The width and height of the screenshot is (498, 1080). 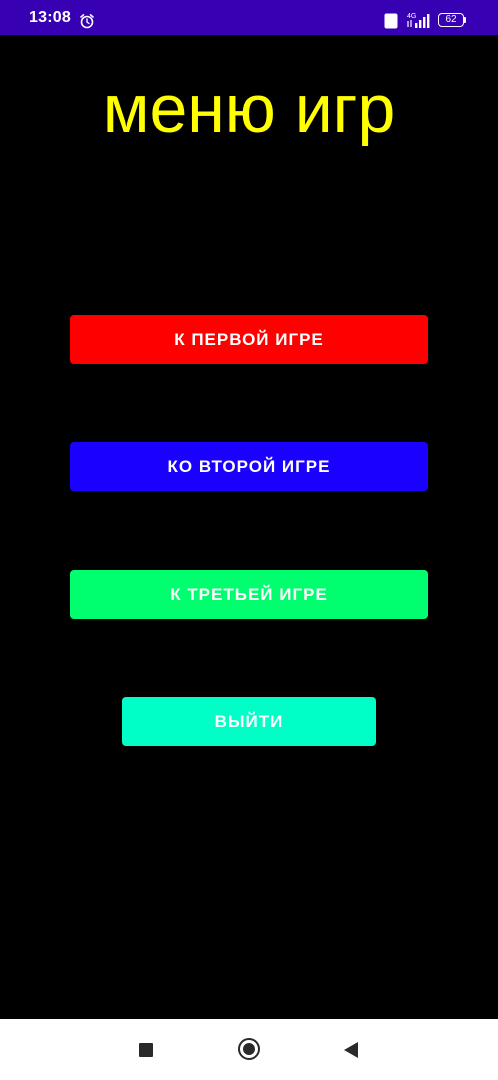 What do you see at coordinates (465, 20) in the screenshot?
I see `battery-tip` at bounding box center [465, 20].